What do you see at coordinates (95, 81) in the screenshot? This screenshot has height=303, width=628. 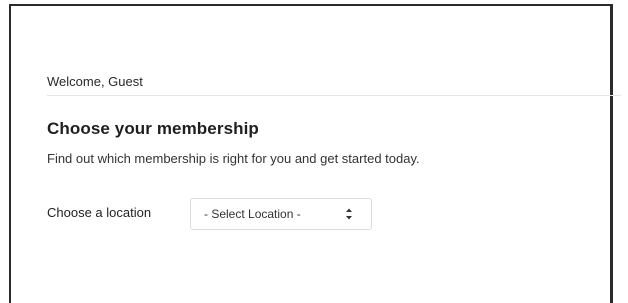 I see `welcome-greeting: Welcome, Guest` at bounding box center [95, 81].